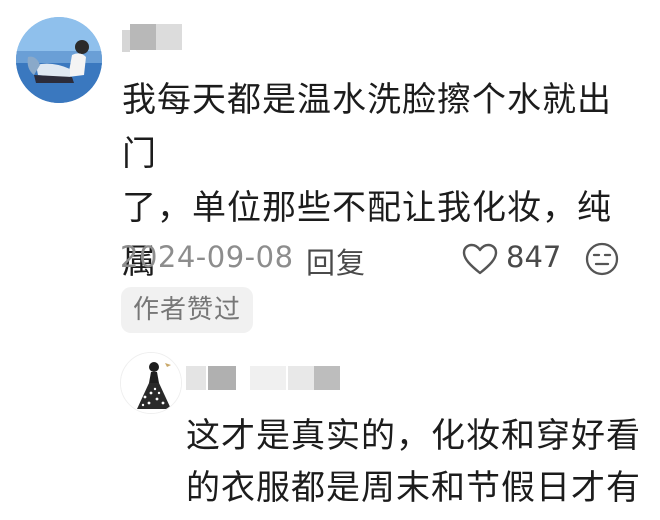 The image size is (660, 520). Describe the element at coordinates (380, 260) in the screenshot. I see `comment-meta-row: 2024-09-08 回复 847` at that location.